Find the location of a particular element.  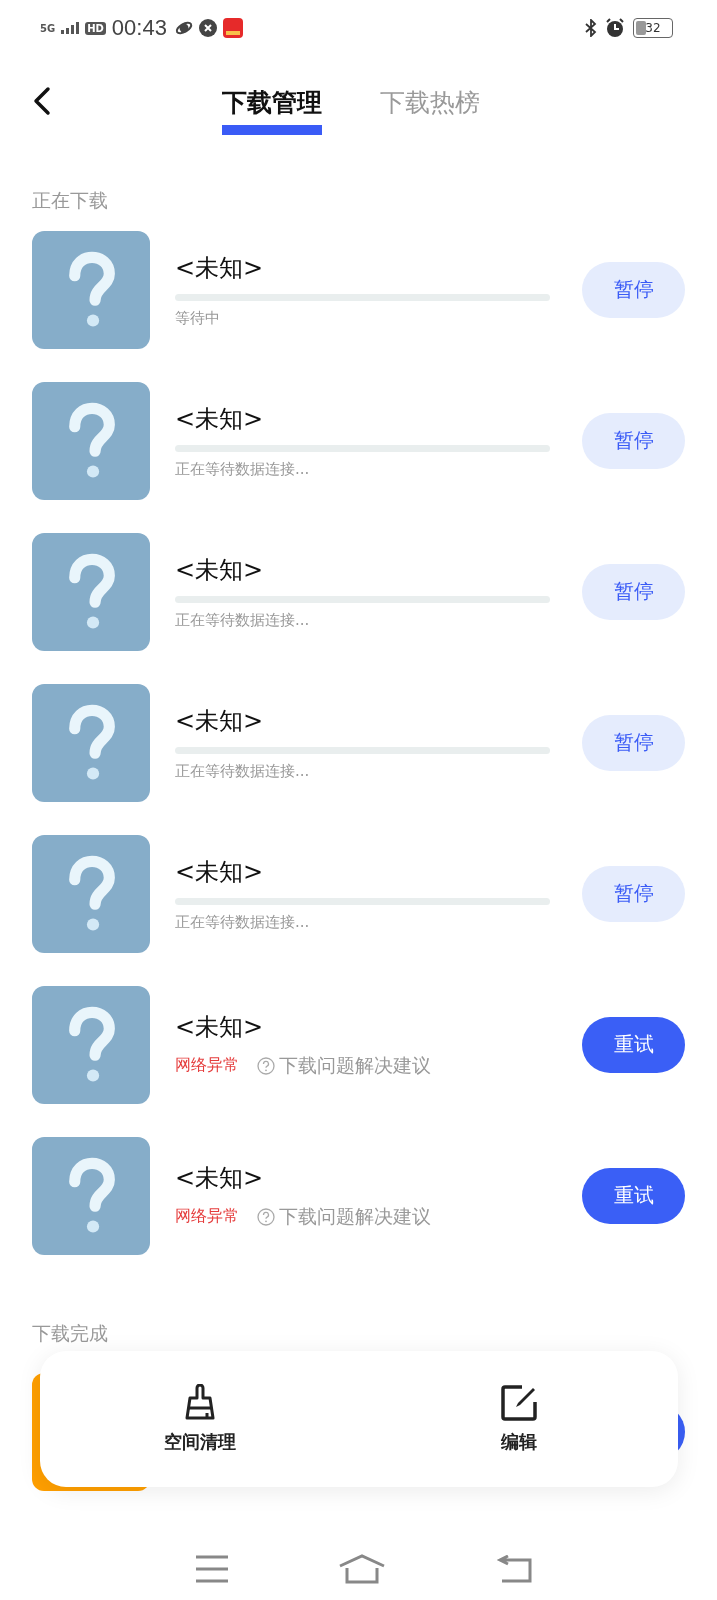

network-label: 5G is located at coordinates (48, 28).